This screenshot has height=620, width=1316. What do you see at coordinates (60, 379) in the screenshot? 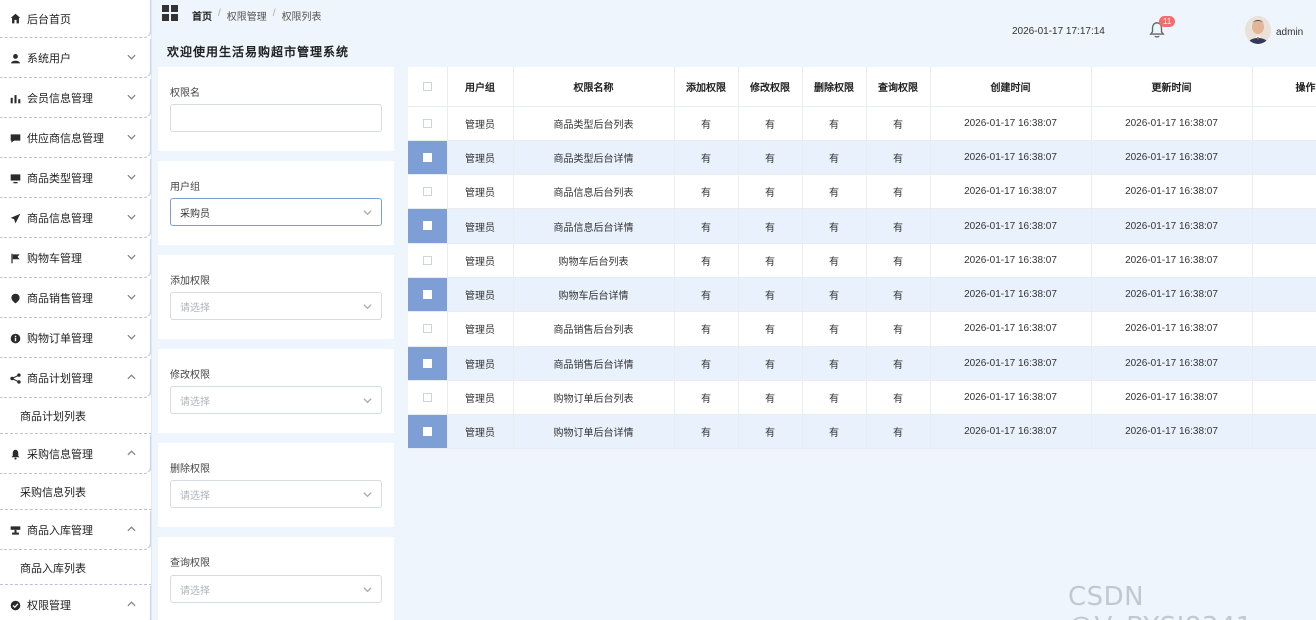
I see `sidebar-item-label: 商品计划管理` at bounding box center [60, 379].